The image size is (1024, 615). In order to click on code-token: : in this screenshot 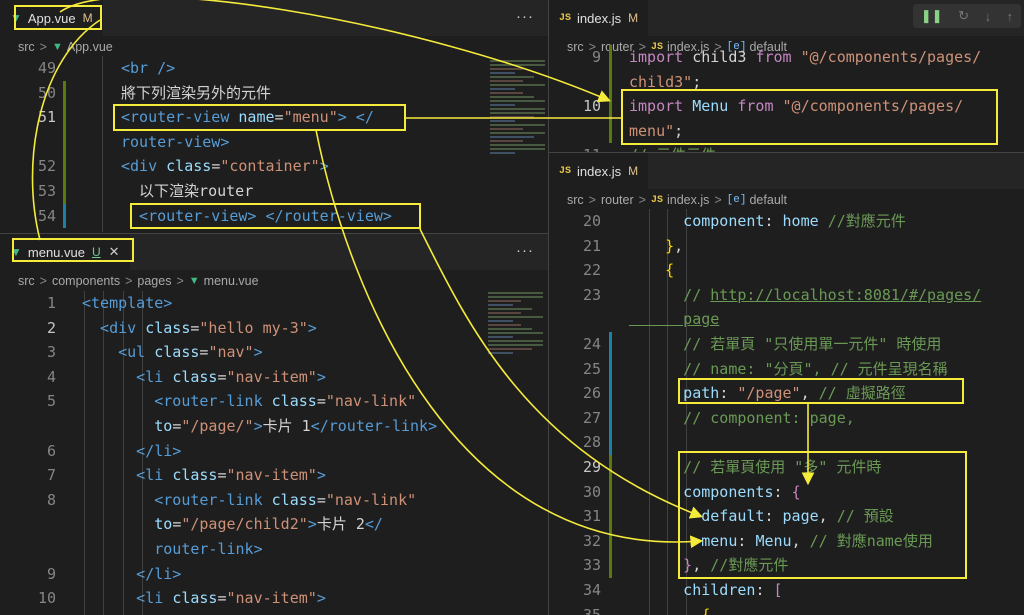, I will do `click(773, 221)`.